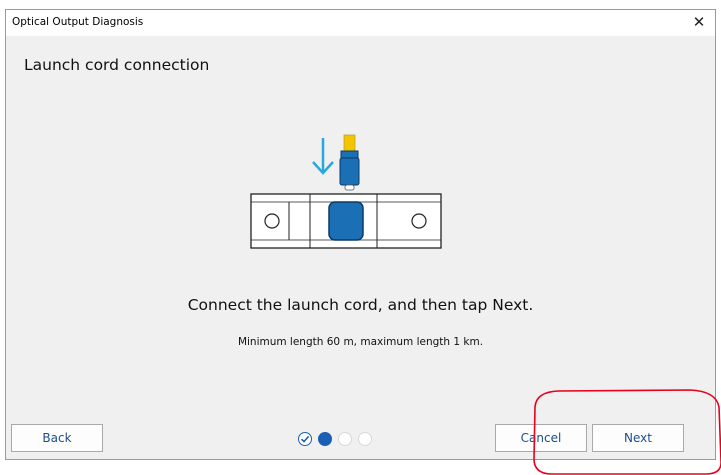 This screenshot has width=721, height=475. Describe the element at coordinates (627, 432) in the screenshot. I see `highlight-annotation` at that location.